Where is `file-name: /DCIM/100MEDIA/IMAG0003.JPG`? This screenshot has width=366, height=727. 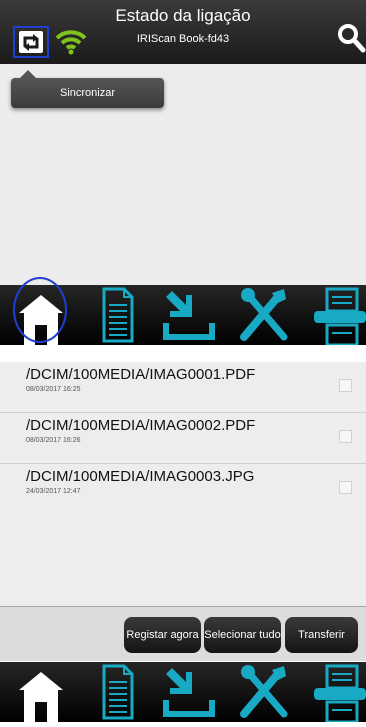
file-name: /DCIM/100MEDIA/IMAG0003.JPG is located at coordinates (140, 476).